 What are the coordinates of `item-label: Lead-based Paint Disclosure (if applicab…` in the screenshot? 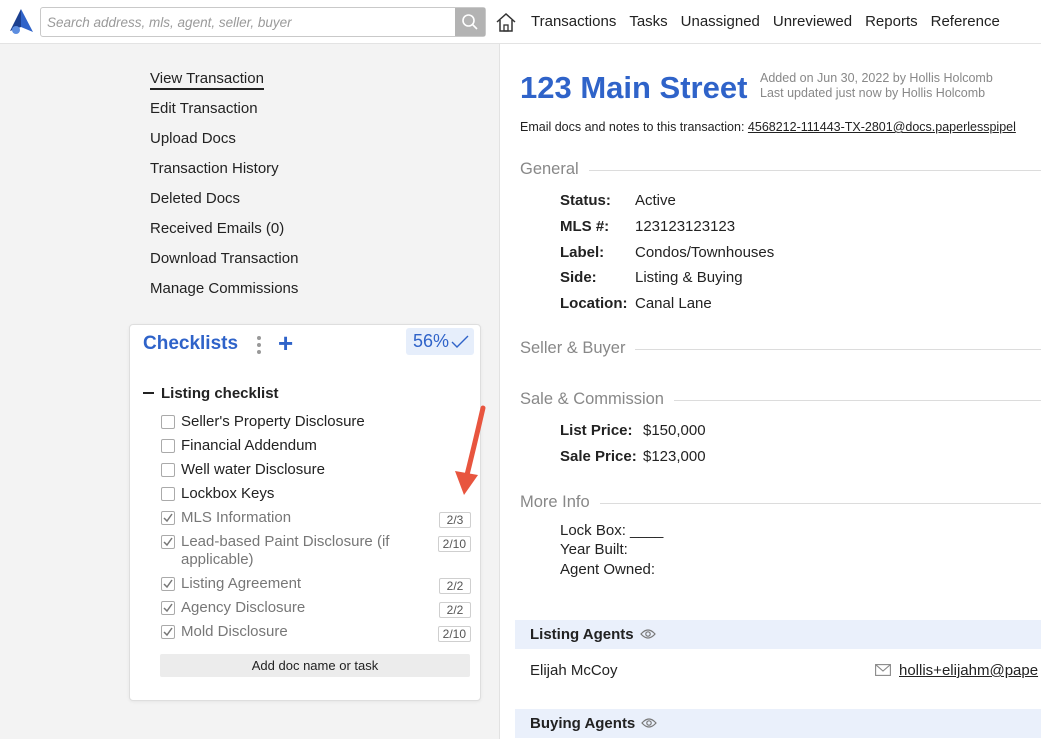 It's located at (296, 551).